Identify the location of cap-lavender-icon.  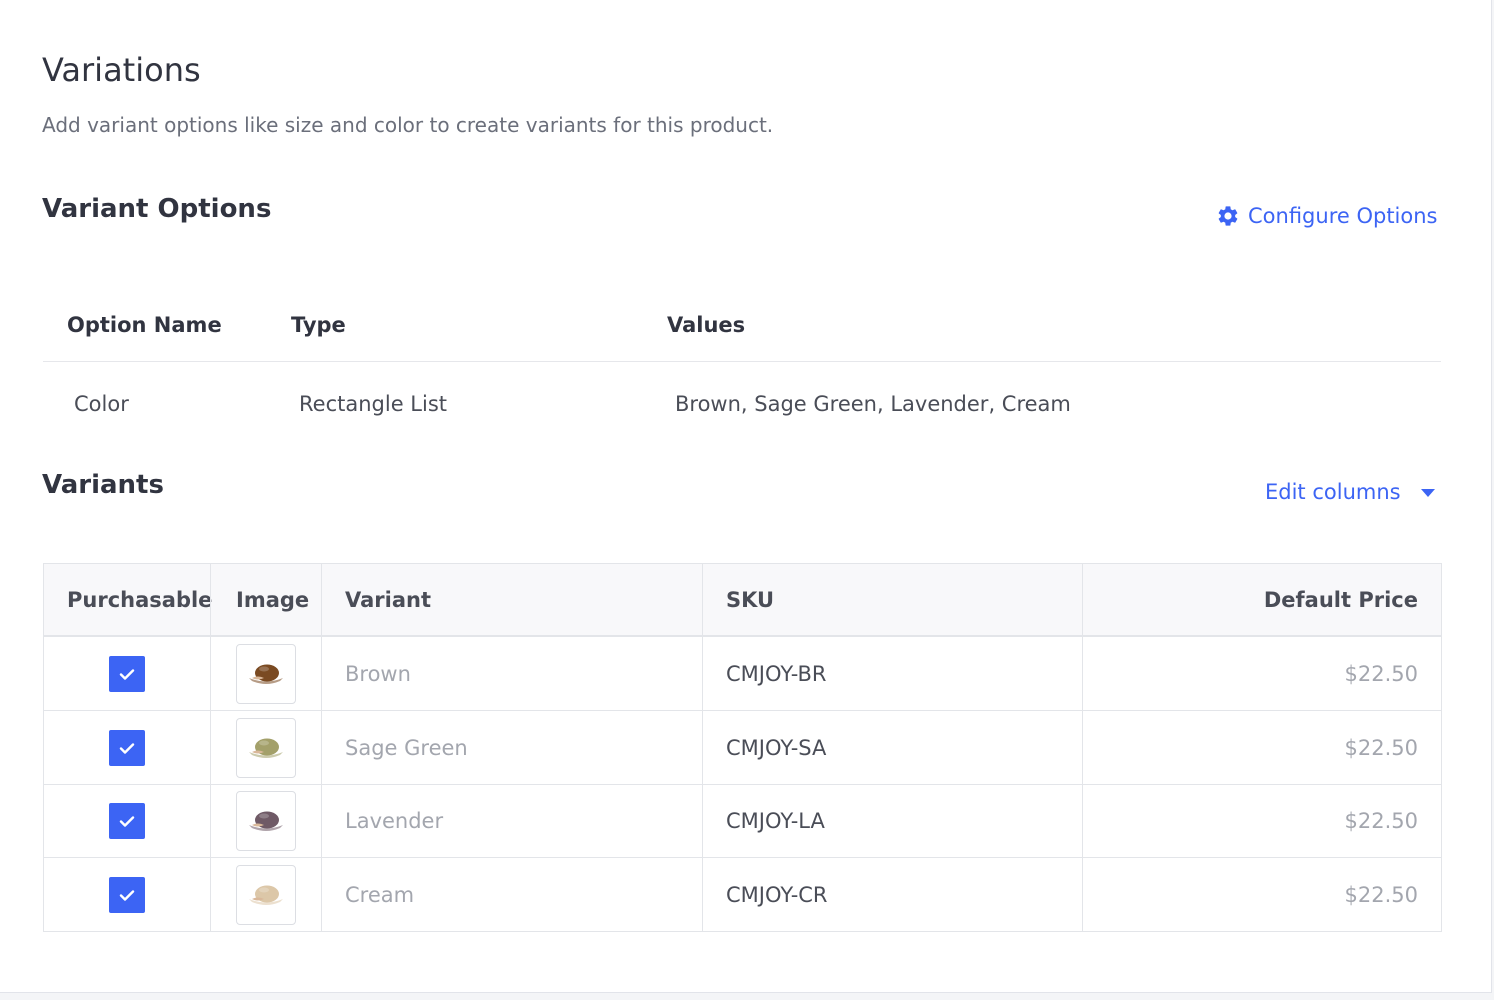
(266, 821).